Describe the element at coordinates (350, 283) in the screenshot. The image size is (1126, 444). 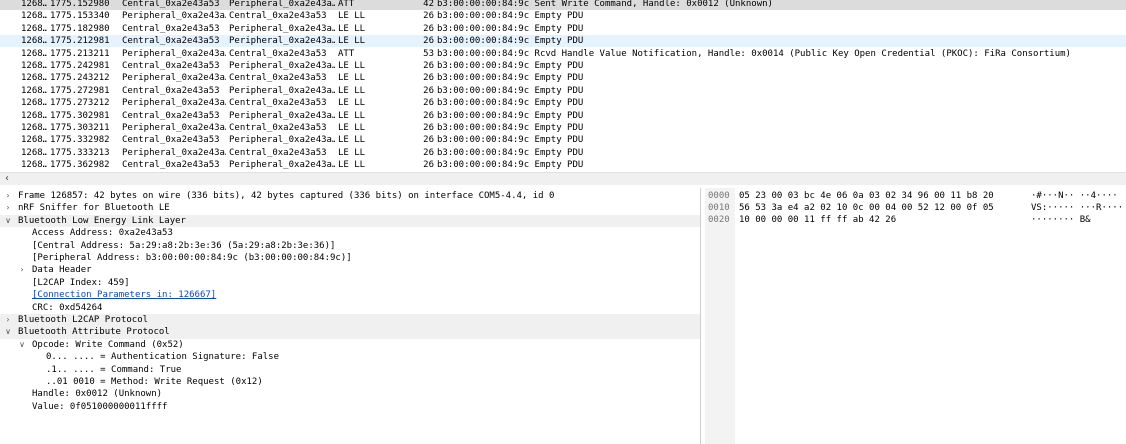
I see `tree-item: [L2CAP Index: 459]` at that location.